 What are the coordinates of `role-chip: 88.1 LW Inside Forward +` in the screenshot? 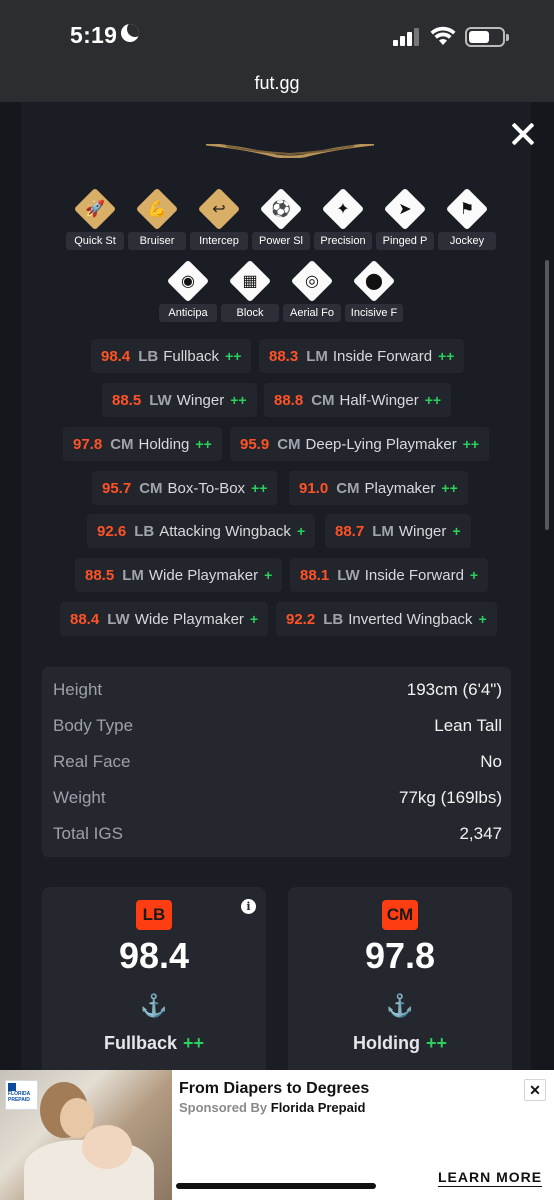 It's located at (389, 575).